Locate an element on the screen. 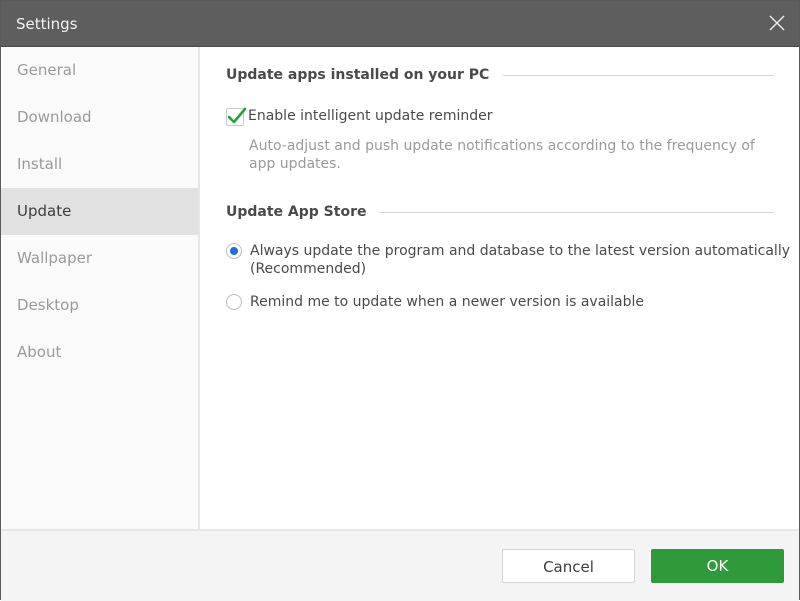 This screenshot has height=601, width=800. section-update-app-store-header: Update App Store is located at coordinates (500, 212).